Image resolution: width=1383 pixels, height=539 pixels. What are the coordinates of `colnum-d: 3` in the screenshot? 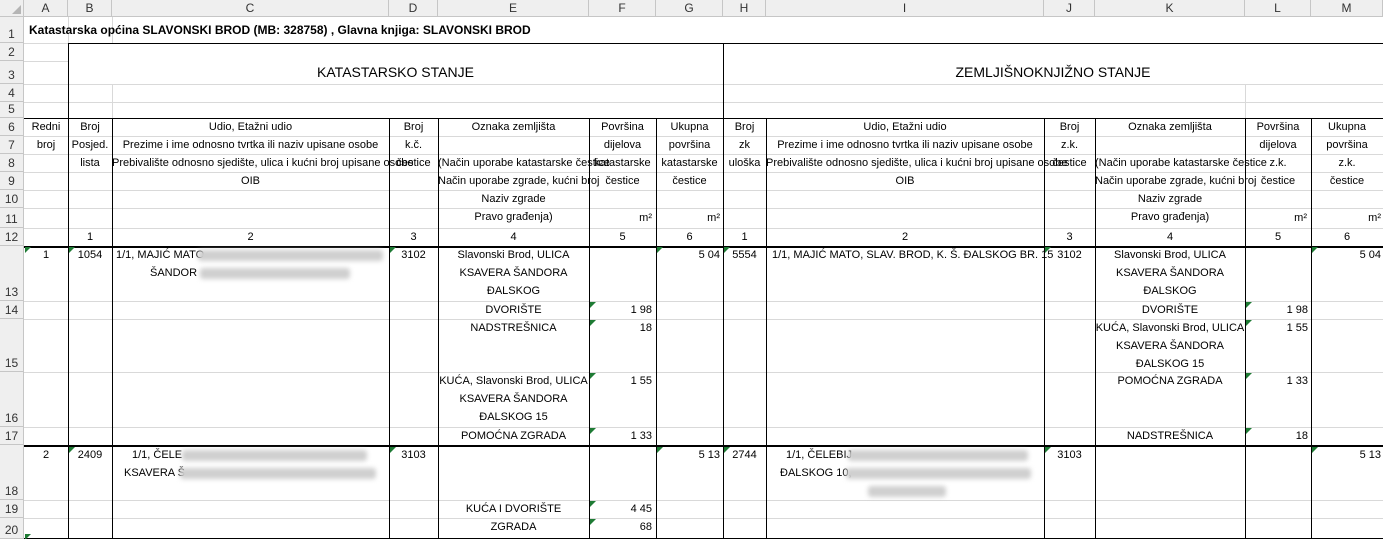 It's located at (413, 237).